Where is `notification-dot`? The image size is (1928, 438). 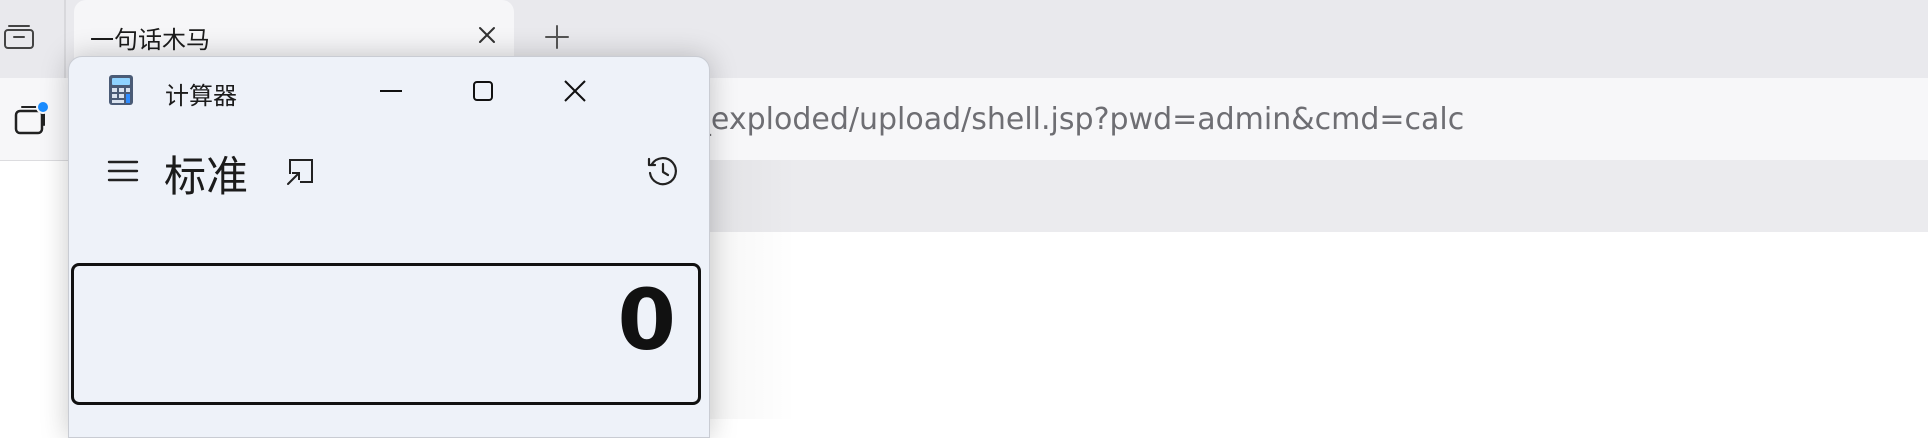 notification-dot is located at coordinates (43, 107).